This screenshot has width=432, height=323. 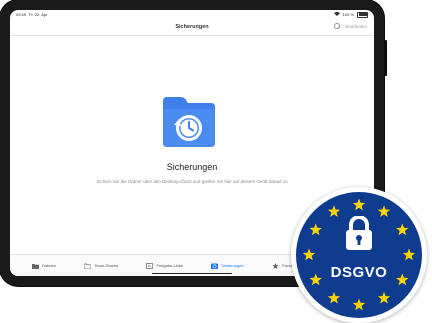 I want to click on tab-label: Dateien, so click(x=49, y=265).